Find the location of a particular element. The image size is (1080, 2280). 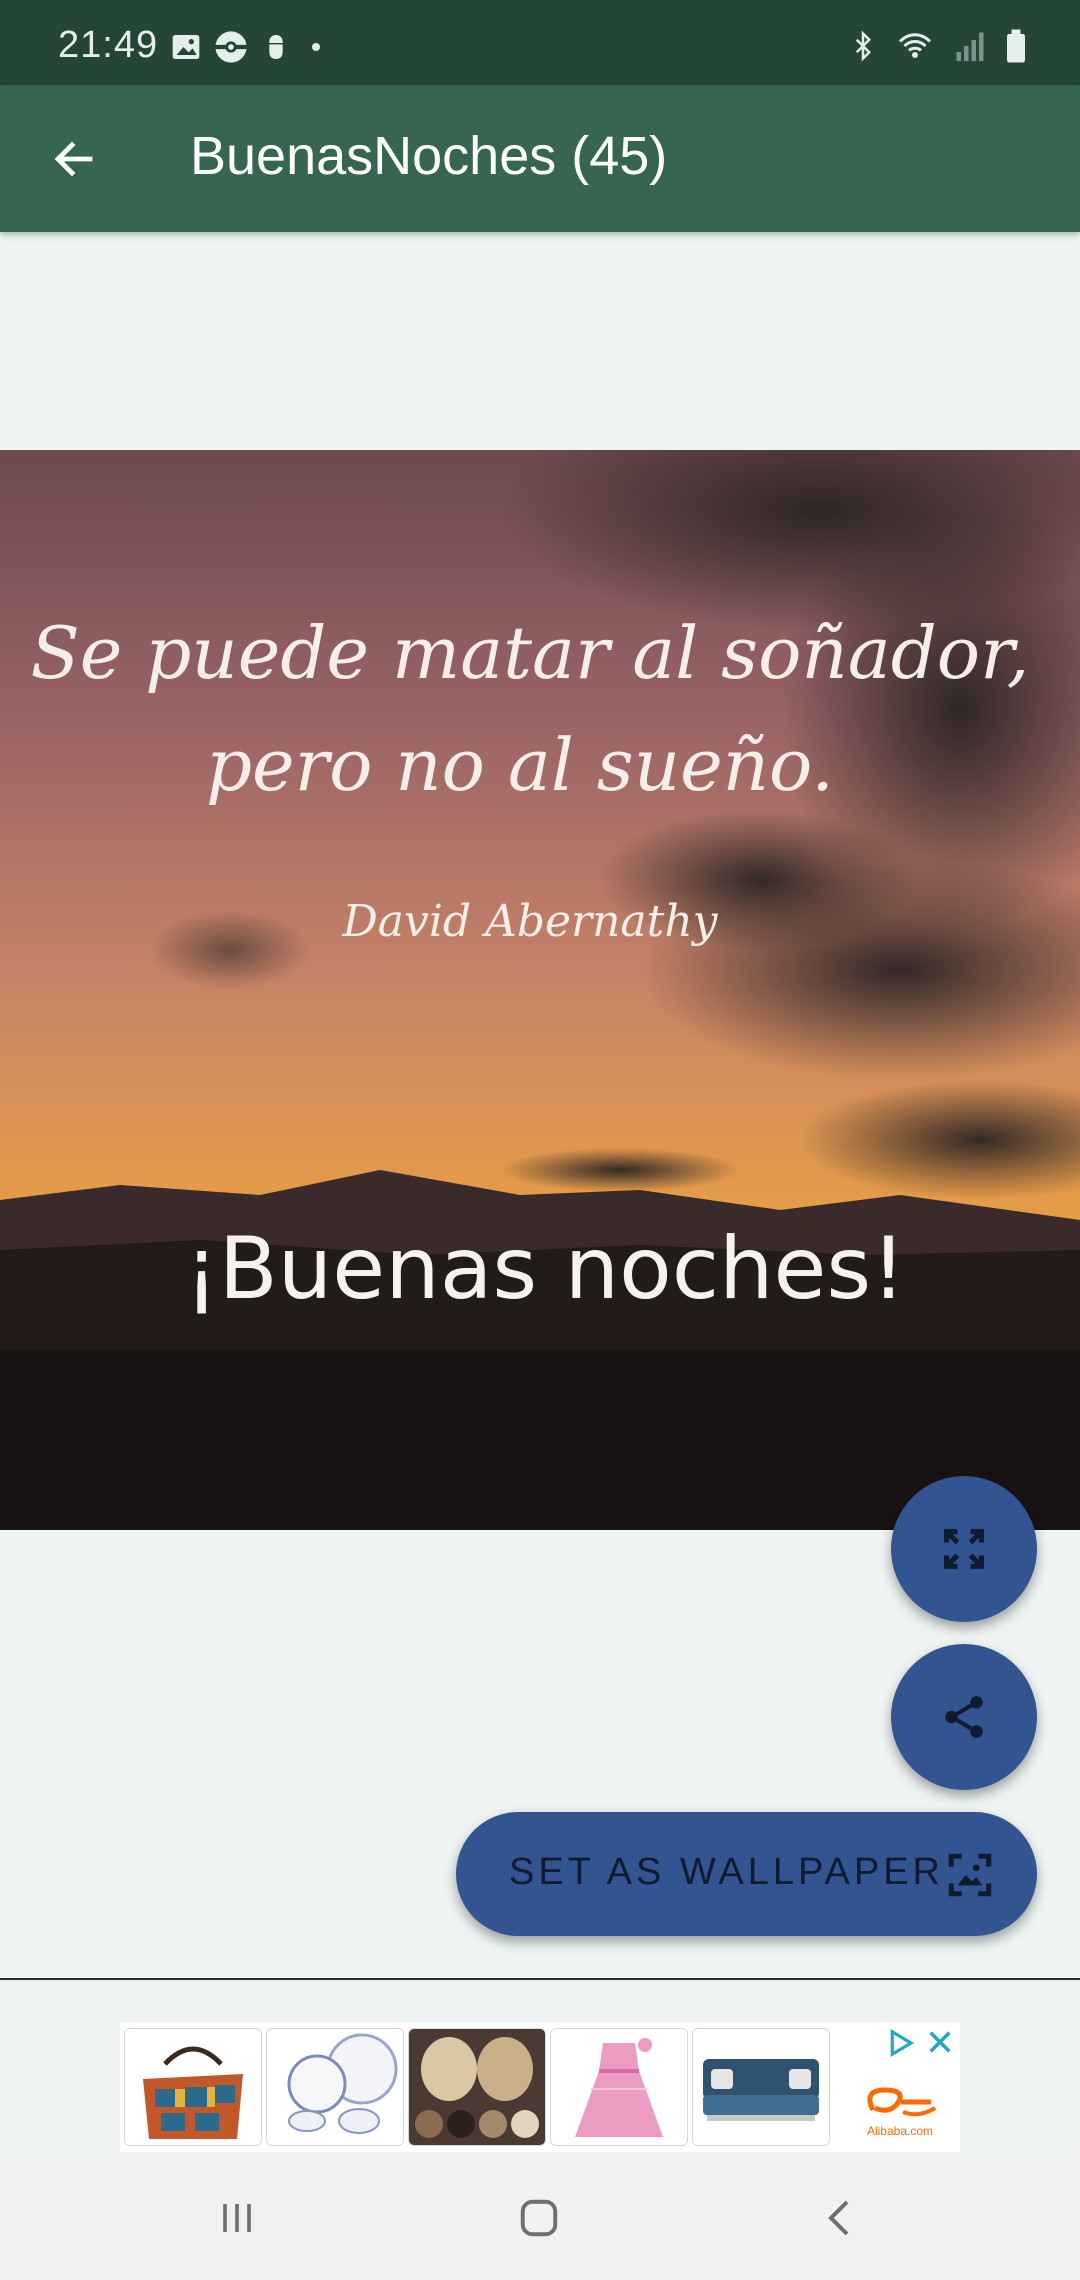

ad-product-handbag is located at coordinates (193, 2087).